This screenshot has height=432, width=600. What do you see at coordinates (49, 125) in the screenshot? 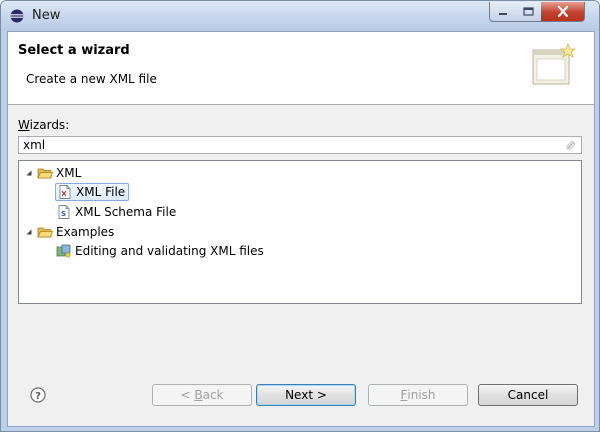
I see `wizards-label-text: izards:` at bounding box center [49, 125].